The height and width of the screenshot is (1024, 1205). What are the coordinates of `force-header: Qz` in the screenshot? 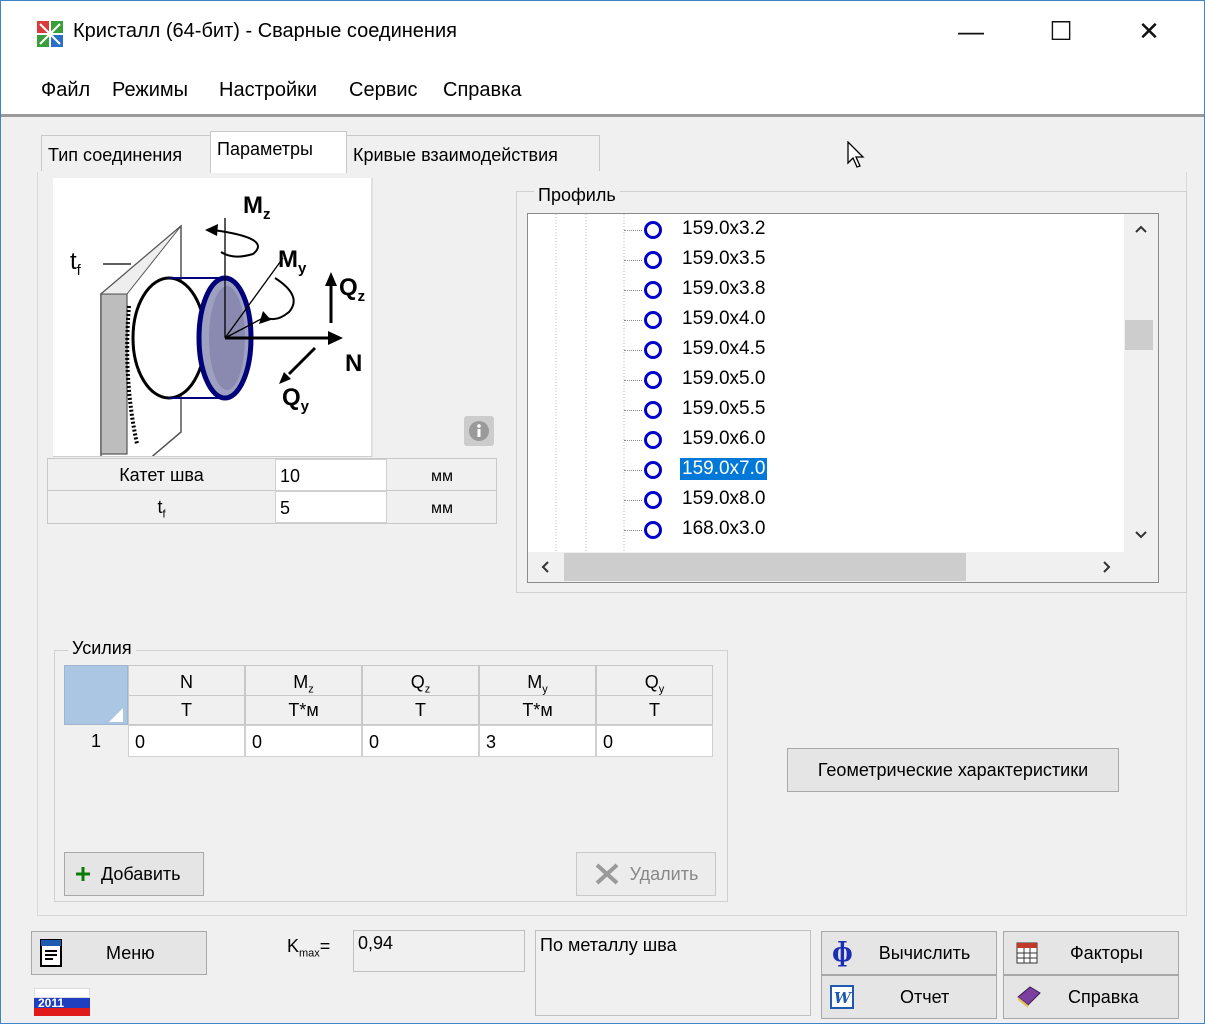 It's located at (420, 681).